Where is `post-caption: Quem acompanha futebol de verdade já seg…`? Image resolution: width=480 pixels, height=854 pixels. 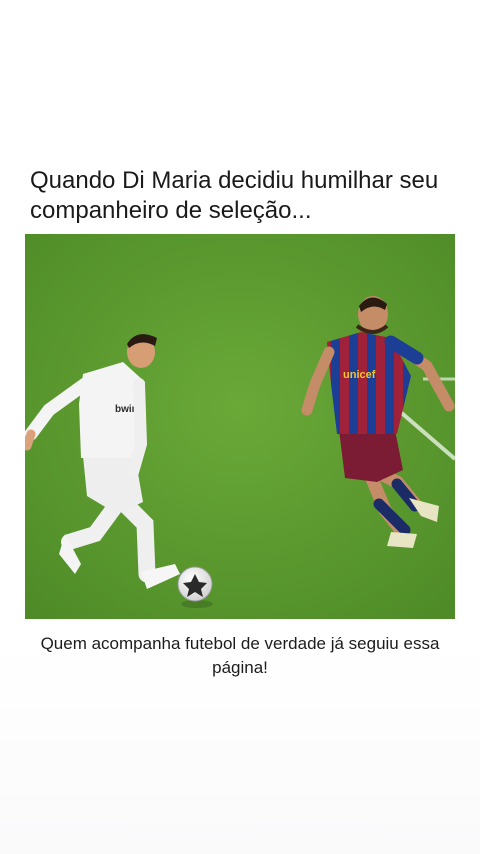
post-caption: Quem acompanha futebol de verdade já seg… is located at coordinates (240, 655).